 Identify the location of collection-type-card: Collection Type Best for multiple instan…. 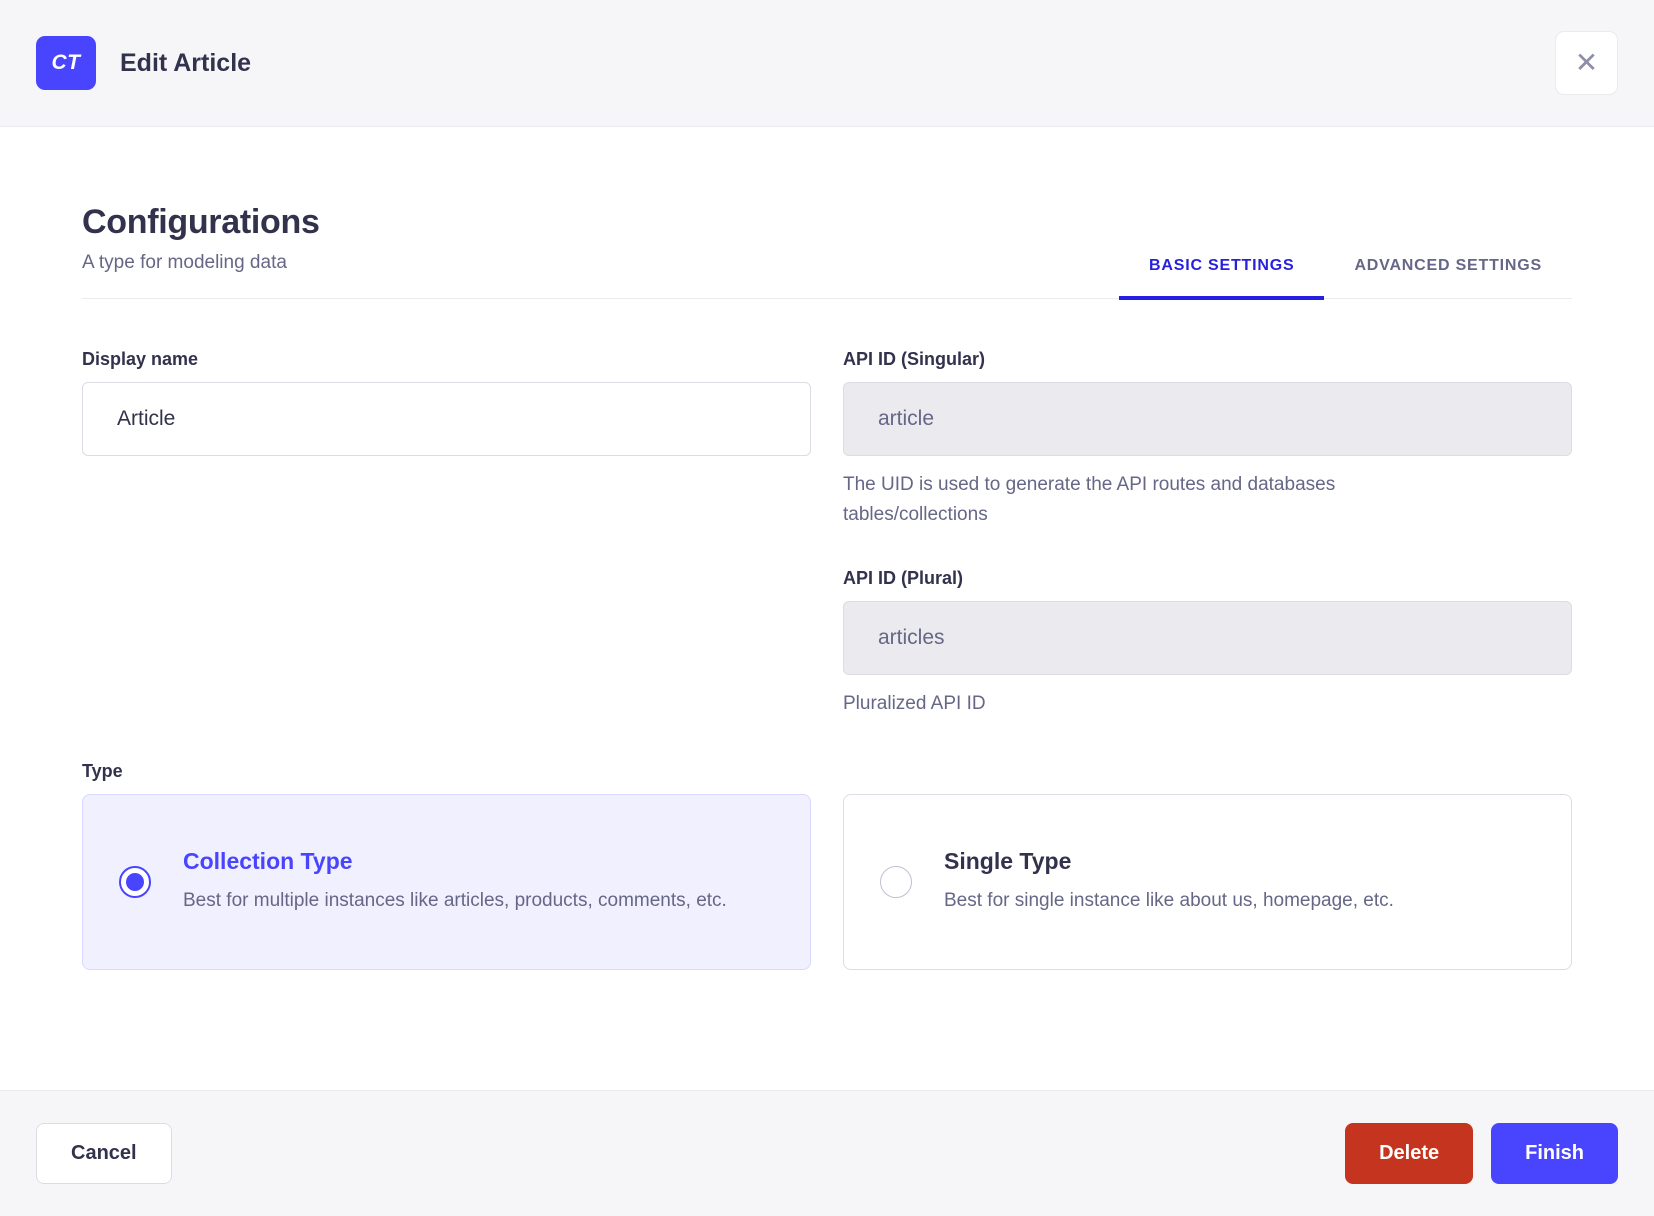
(446, 882).